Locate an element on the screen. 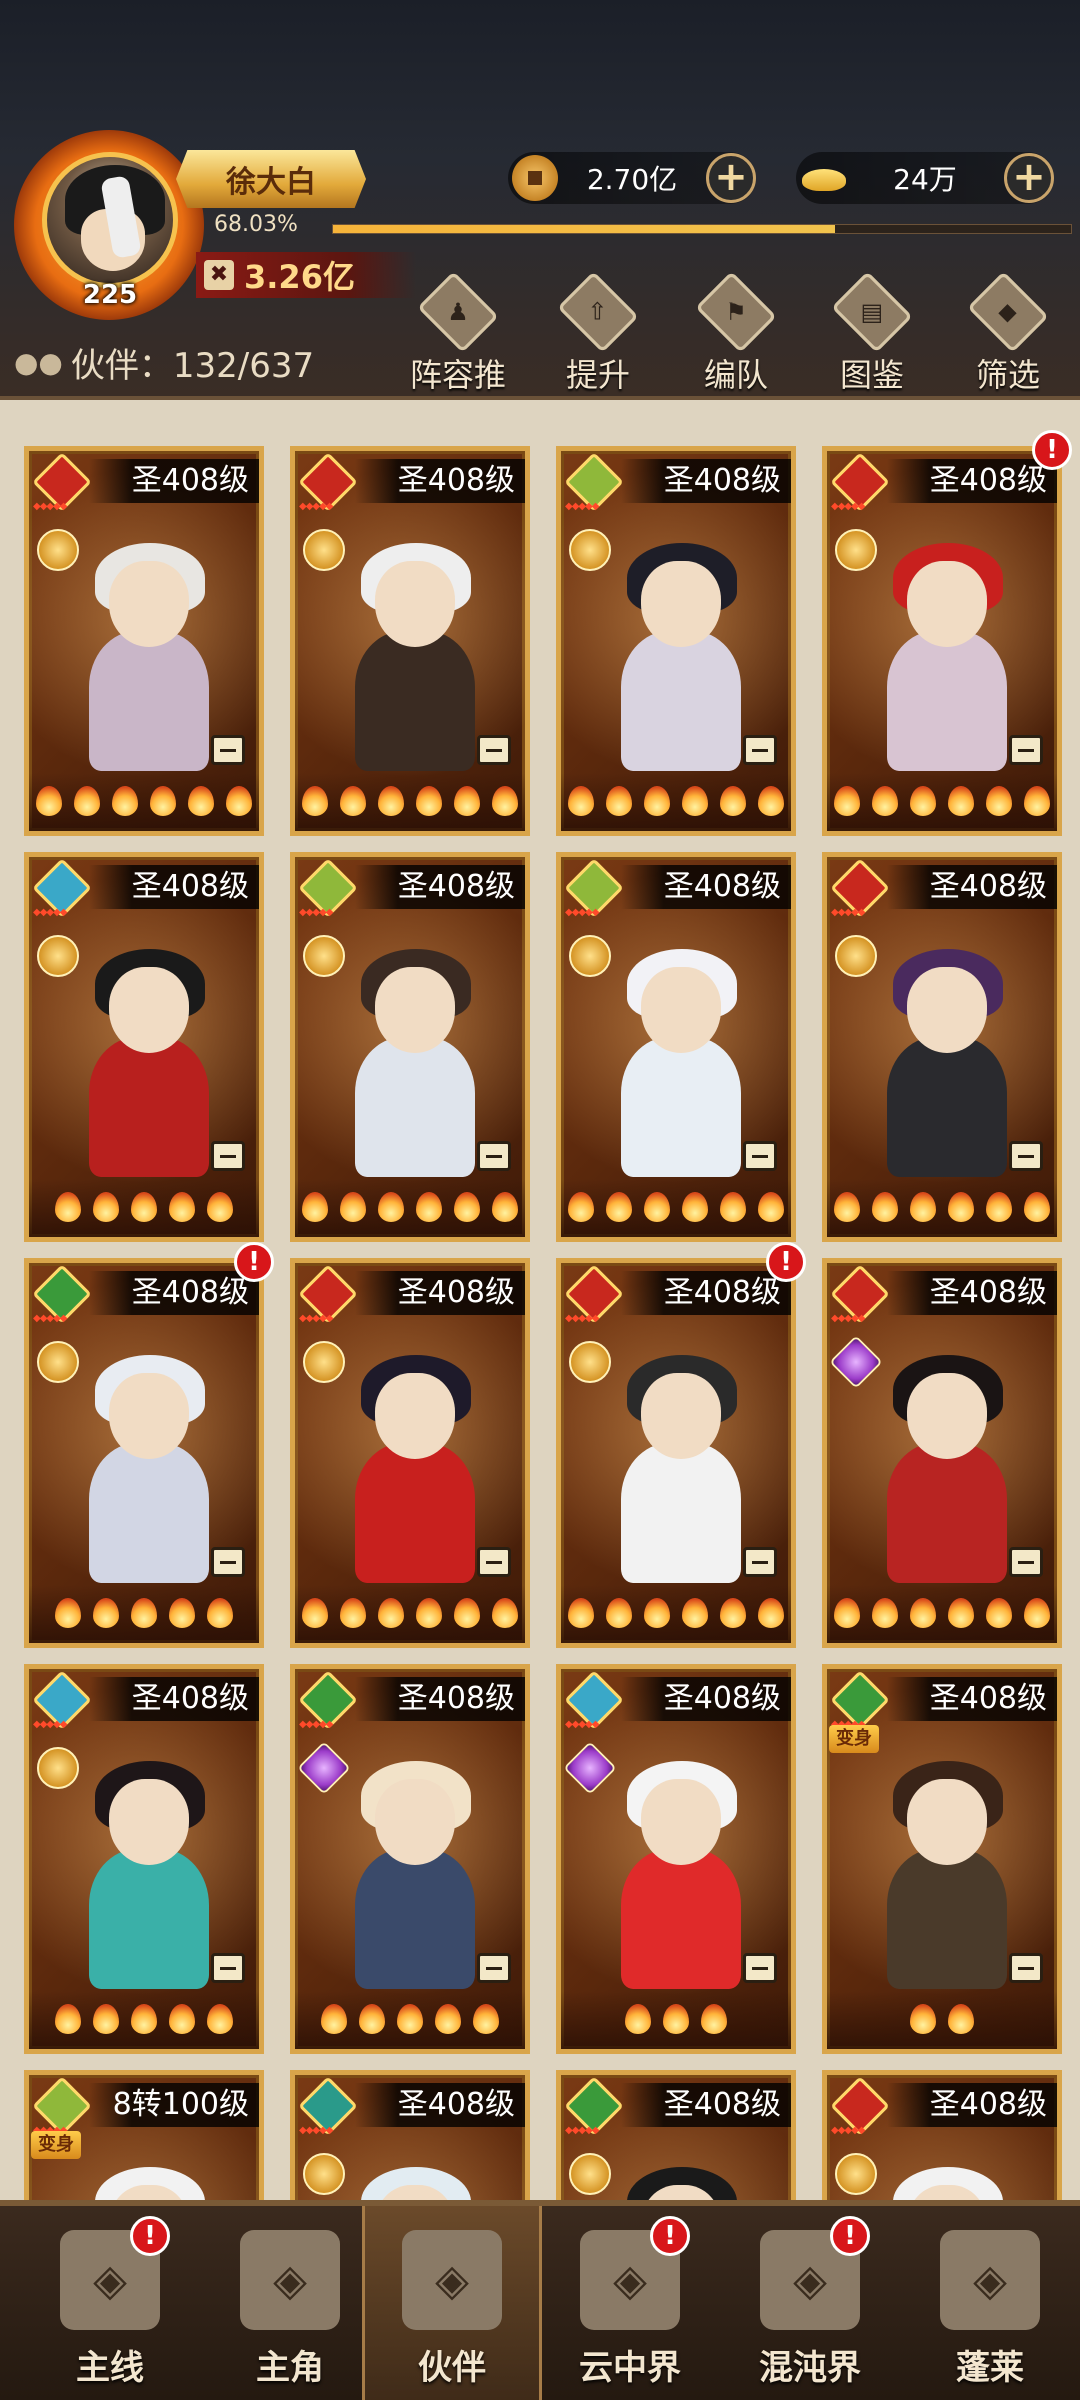  copper-coin-icon is located at coordinates (535, 178).